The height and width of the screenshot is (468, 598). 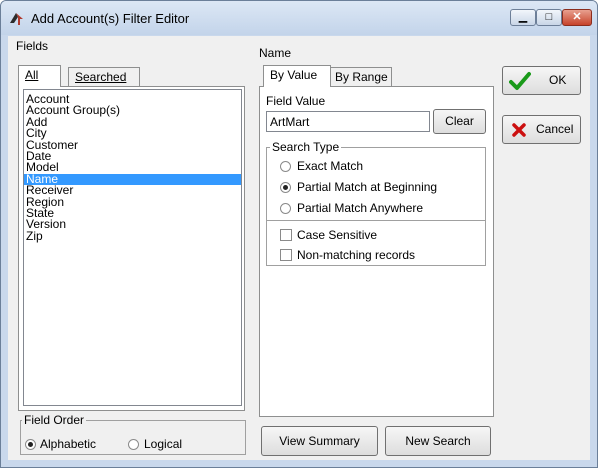 I want to click on maximize-icon: □, so click(x=549, y=17).